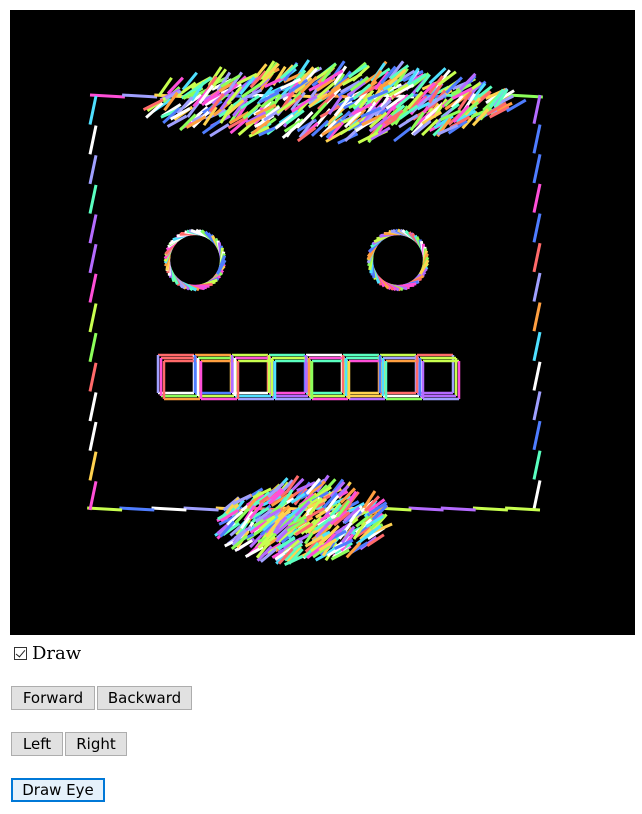 The width and height of the screenshot is (642, 814). Describe the element at coordinates (20, 653) in the screenshot. I see `draw-checkbox` at that location.